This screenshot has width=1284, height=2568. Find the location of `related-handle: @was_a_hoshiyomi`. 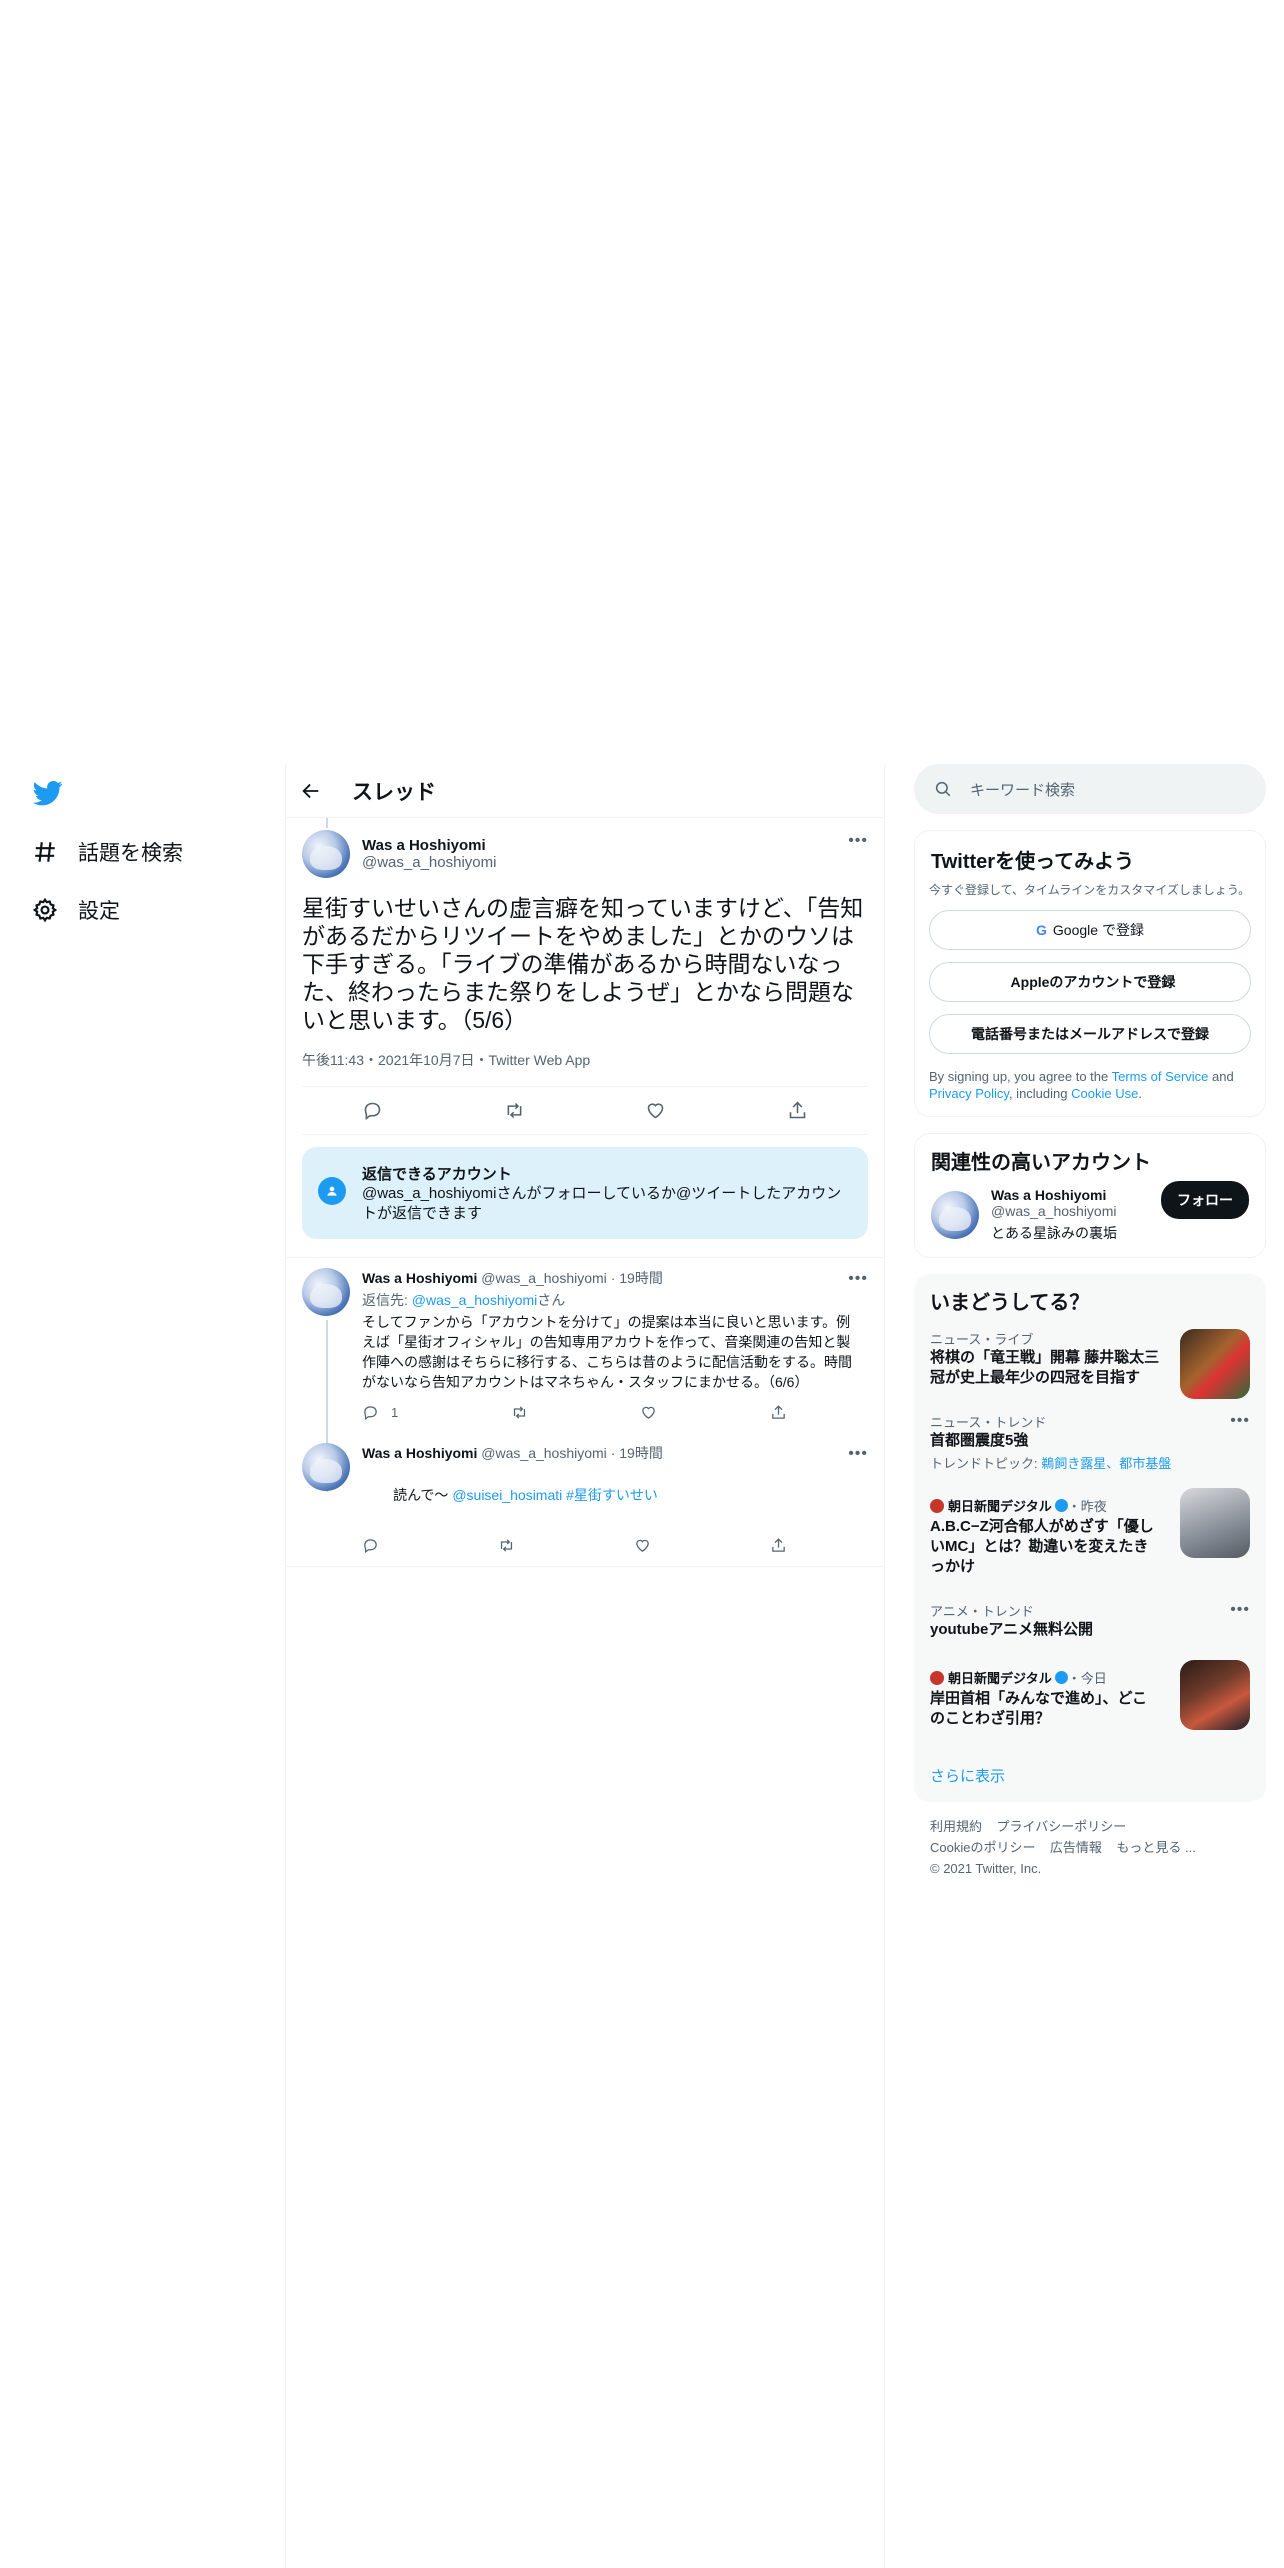

related-handle: @was_a_hoshiyomi is located at coordinates (1076, 1211).